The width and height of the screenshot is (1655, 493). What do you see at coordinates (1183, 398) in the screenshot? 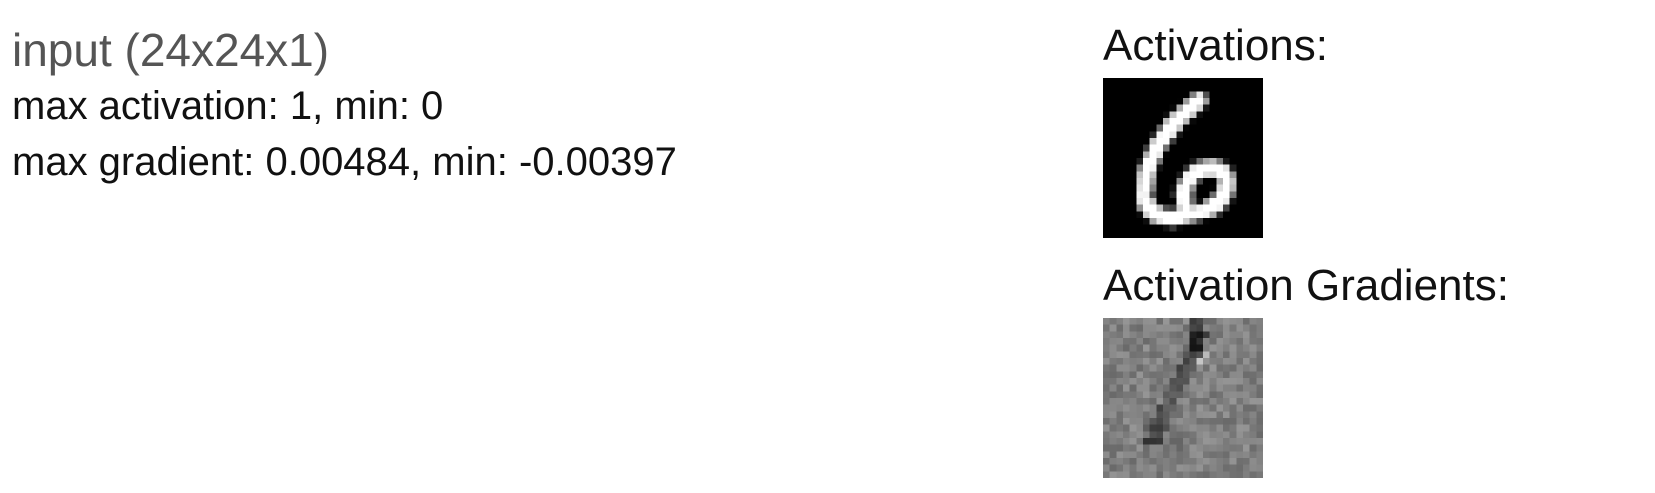
I see `activation-gradients-image` at bounding box center [1183, 398].